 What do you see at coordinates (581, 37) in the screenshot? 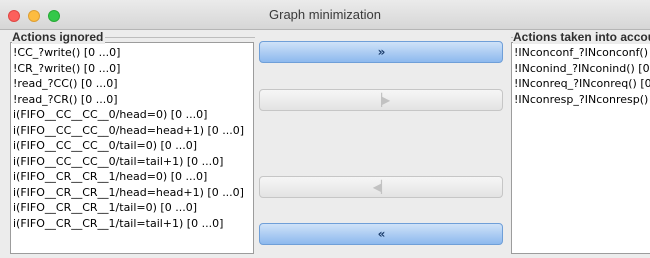
I see `actions-taken-title: Actions taken into accoun` at bounding box center [581, 37].